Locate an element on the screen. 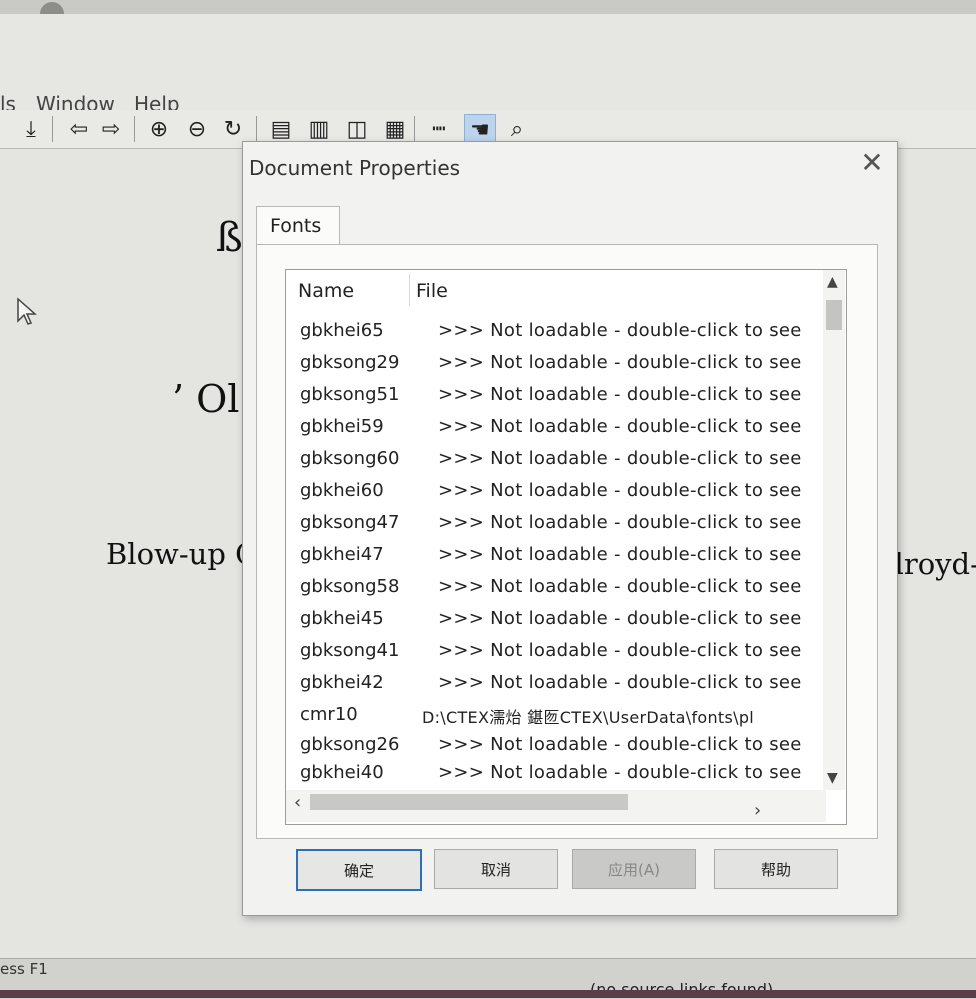 The height and width of the screenshot is (999, 976). document-text-fragment: Blow-up C is located at coordinates (182, 554).